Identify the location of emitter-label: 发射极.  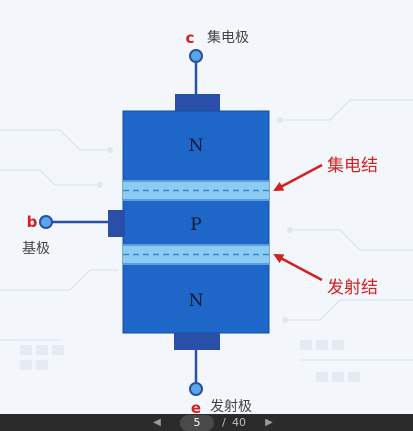
(231, 407).